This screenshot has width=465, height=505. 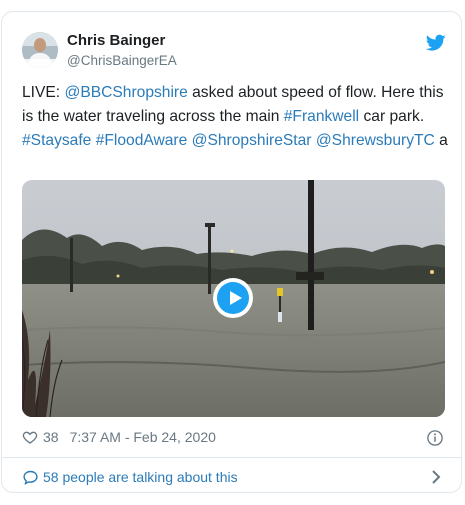 What do you see at coordinates (56, 140) in the screenshot?
I see `hashtag-link: #Staysafe` at bounding box center [56, 140].